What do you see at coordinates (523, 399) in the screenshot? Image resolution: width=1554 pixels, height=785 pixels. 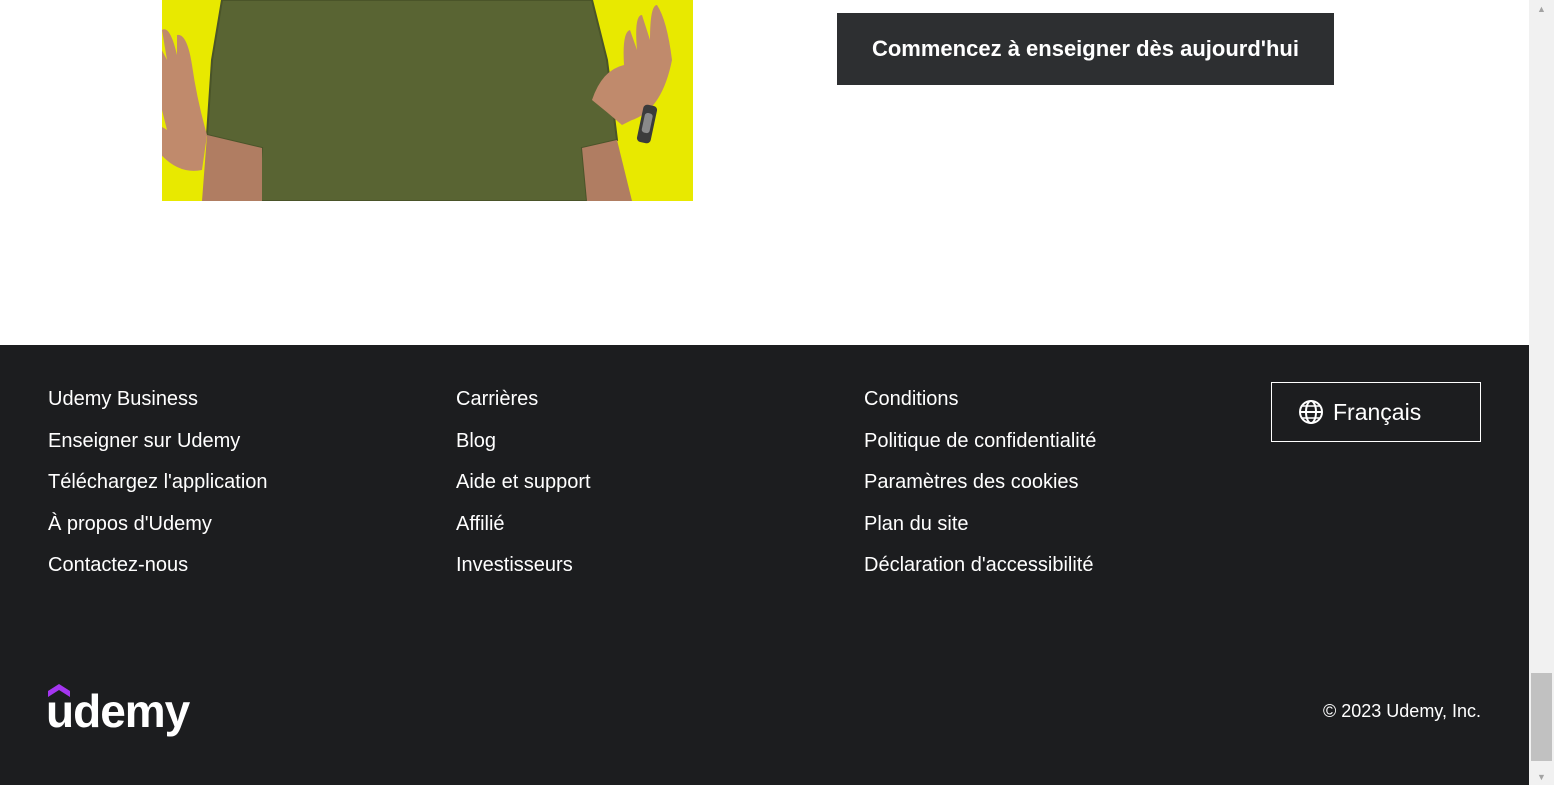 I see `footer-link-careers: Carrières` at bounding box center [523, 399].